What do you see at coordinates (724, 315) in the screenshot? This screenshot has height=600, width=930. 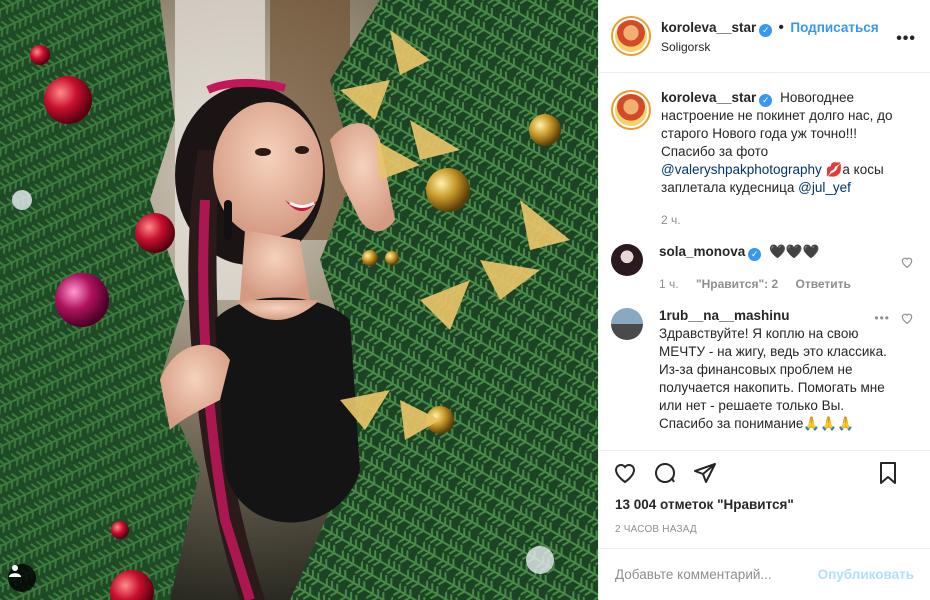 I see `comment-username: 1rub__na__mashinu` at bounding box center [724, 315].